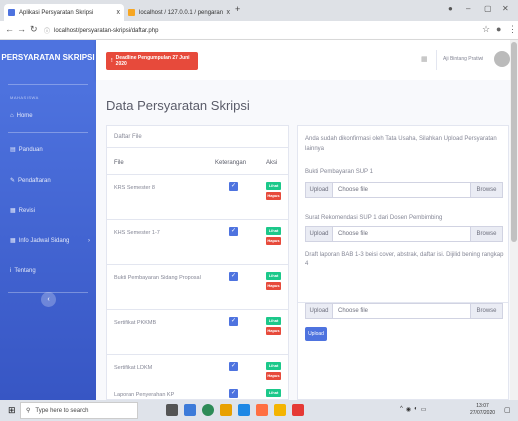 This screenshot has width=518, height=421. I want to click on sidebar-item-home: ⌂ Home, so click(50, 116).